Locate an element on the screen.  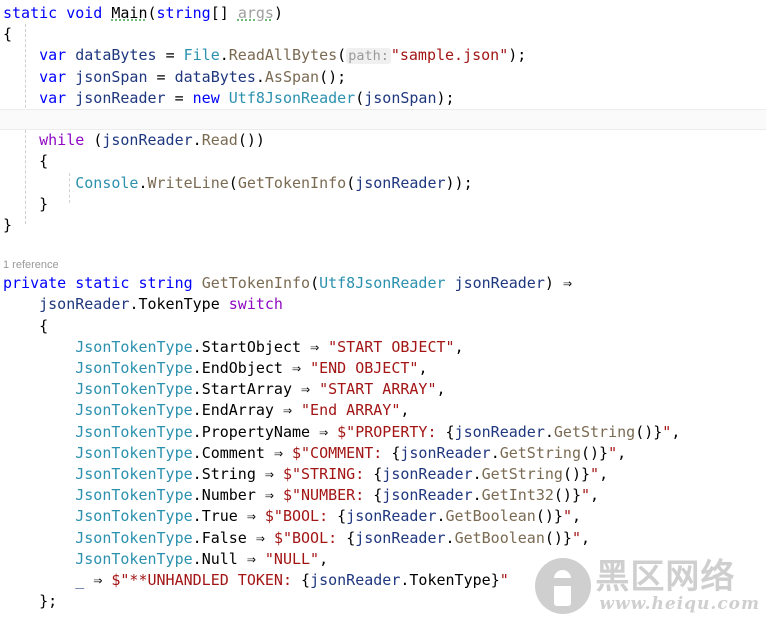
token-brace-open-2: { is located at coordinates (44, 161).